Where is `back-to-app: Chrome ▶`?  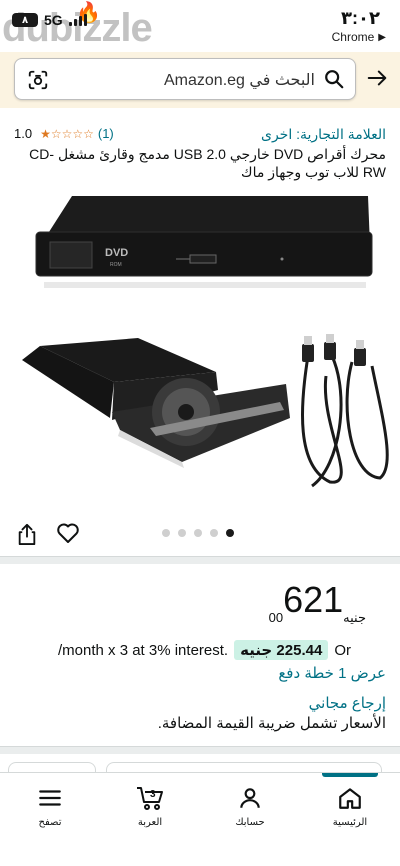
back-to-app: Chrome ▶ is located at coordinates (359, 37).